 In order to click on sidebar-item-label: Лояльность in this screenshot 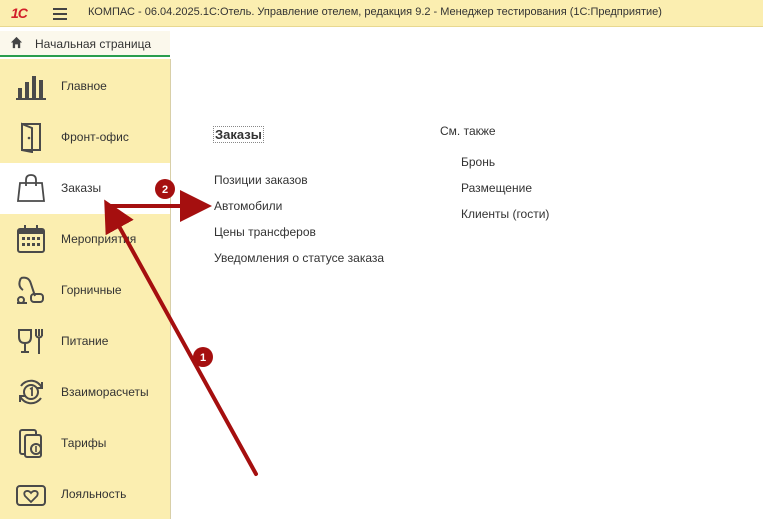, I will do `click(94, 494)`.